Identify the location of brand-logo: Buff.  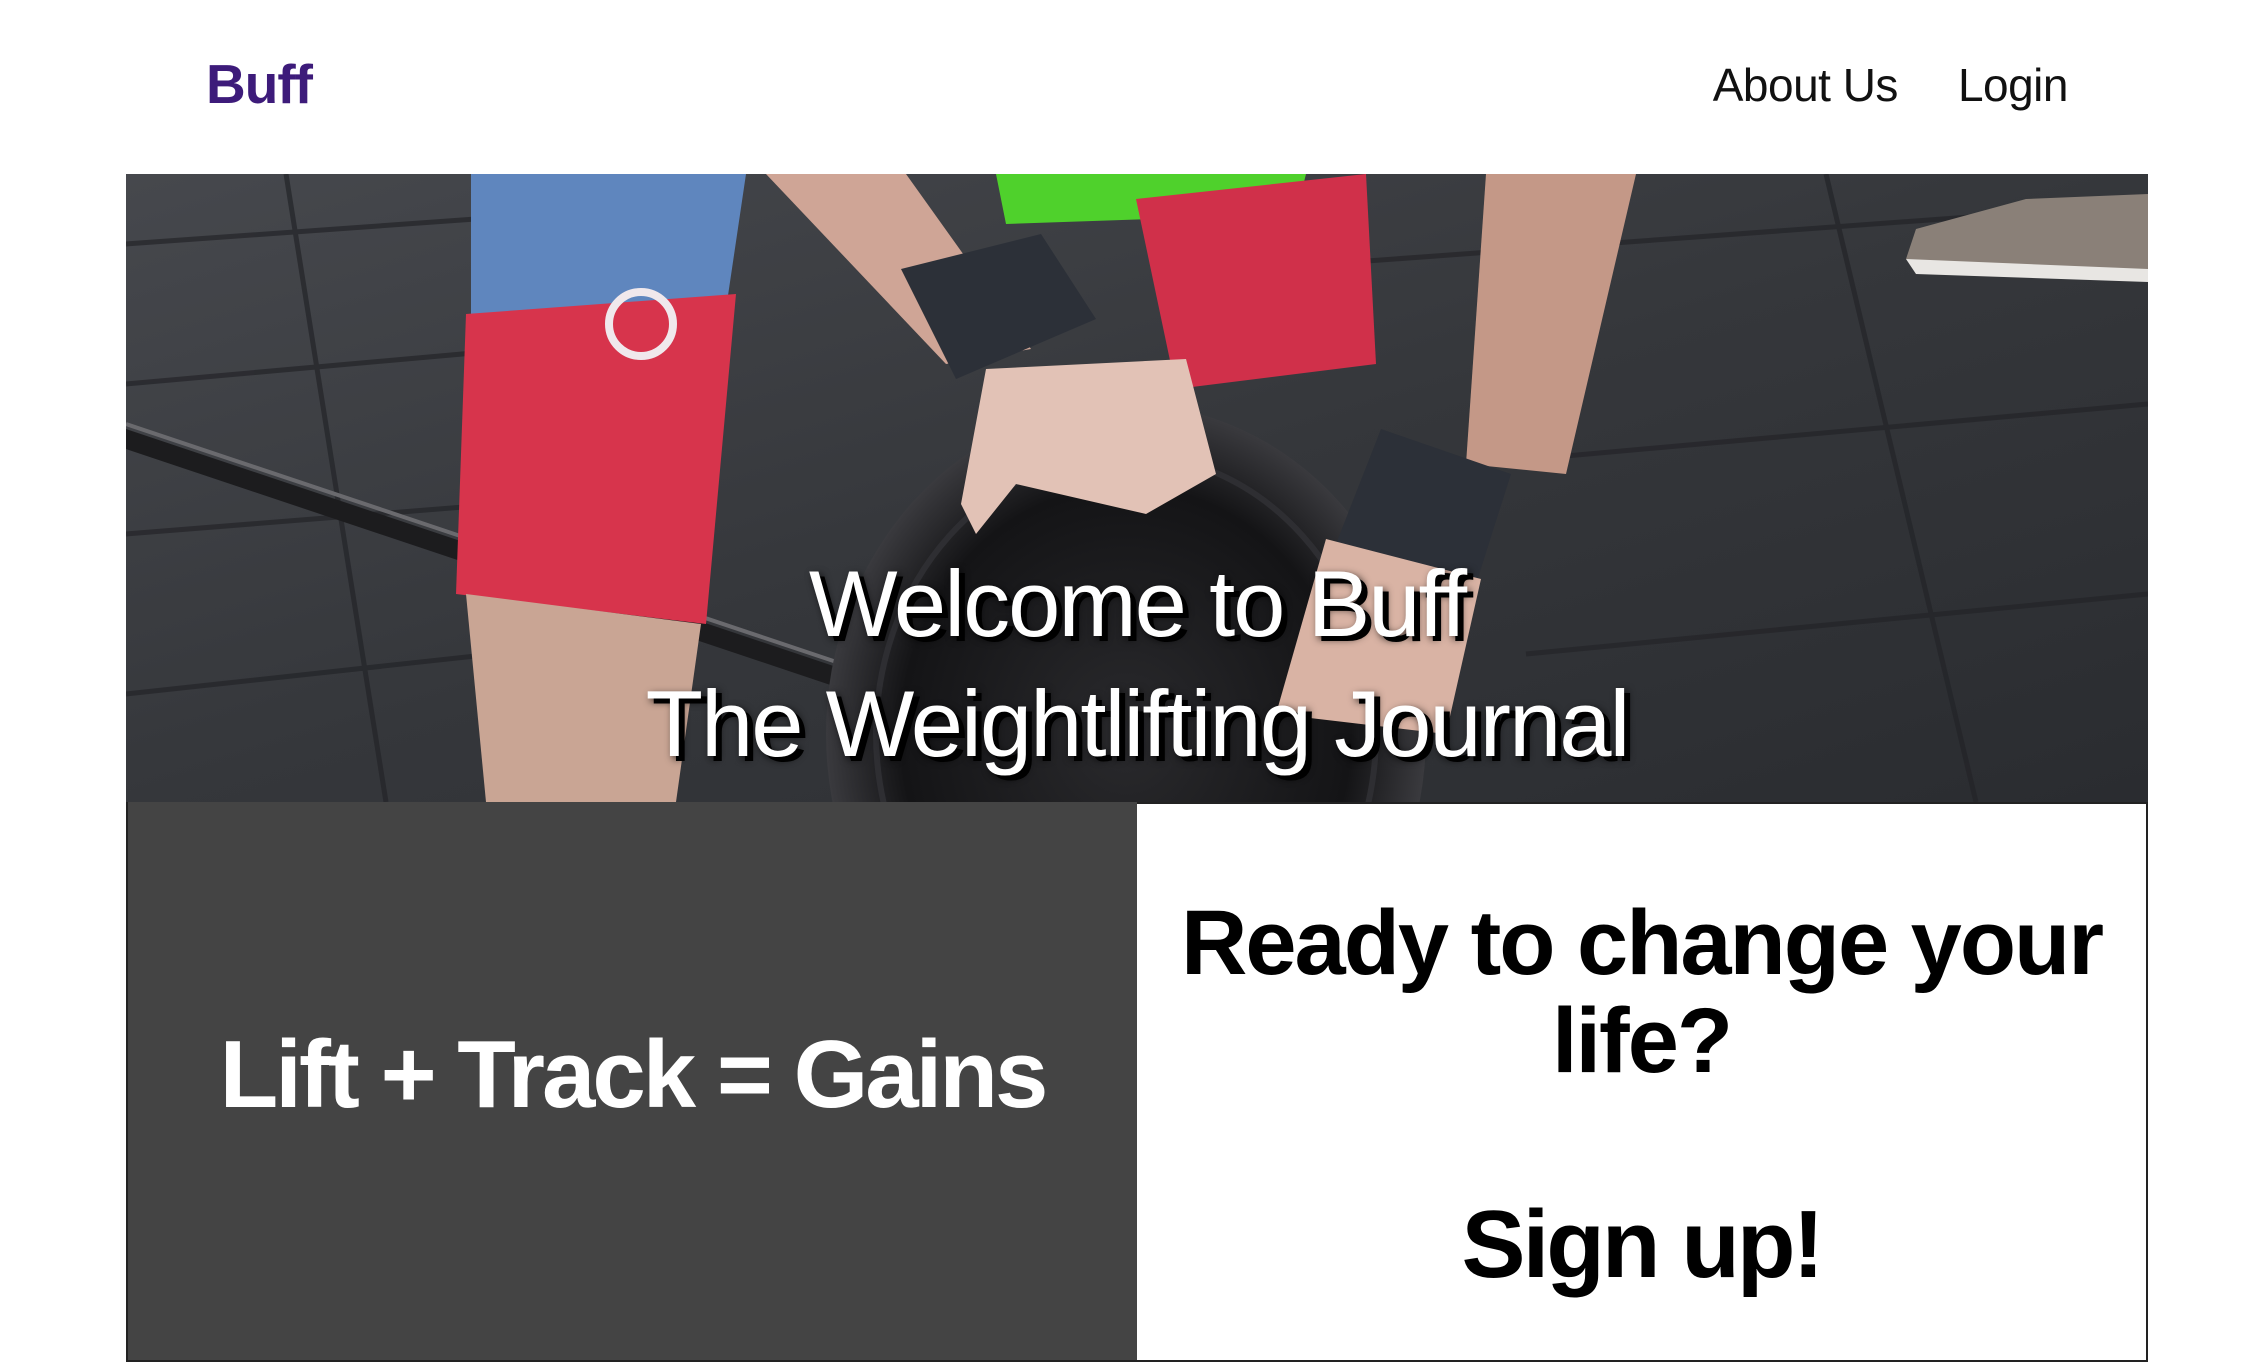
(259, 84).